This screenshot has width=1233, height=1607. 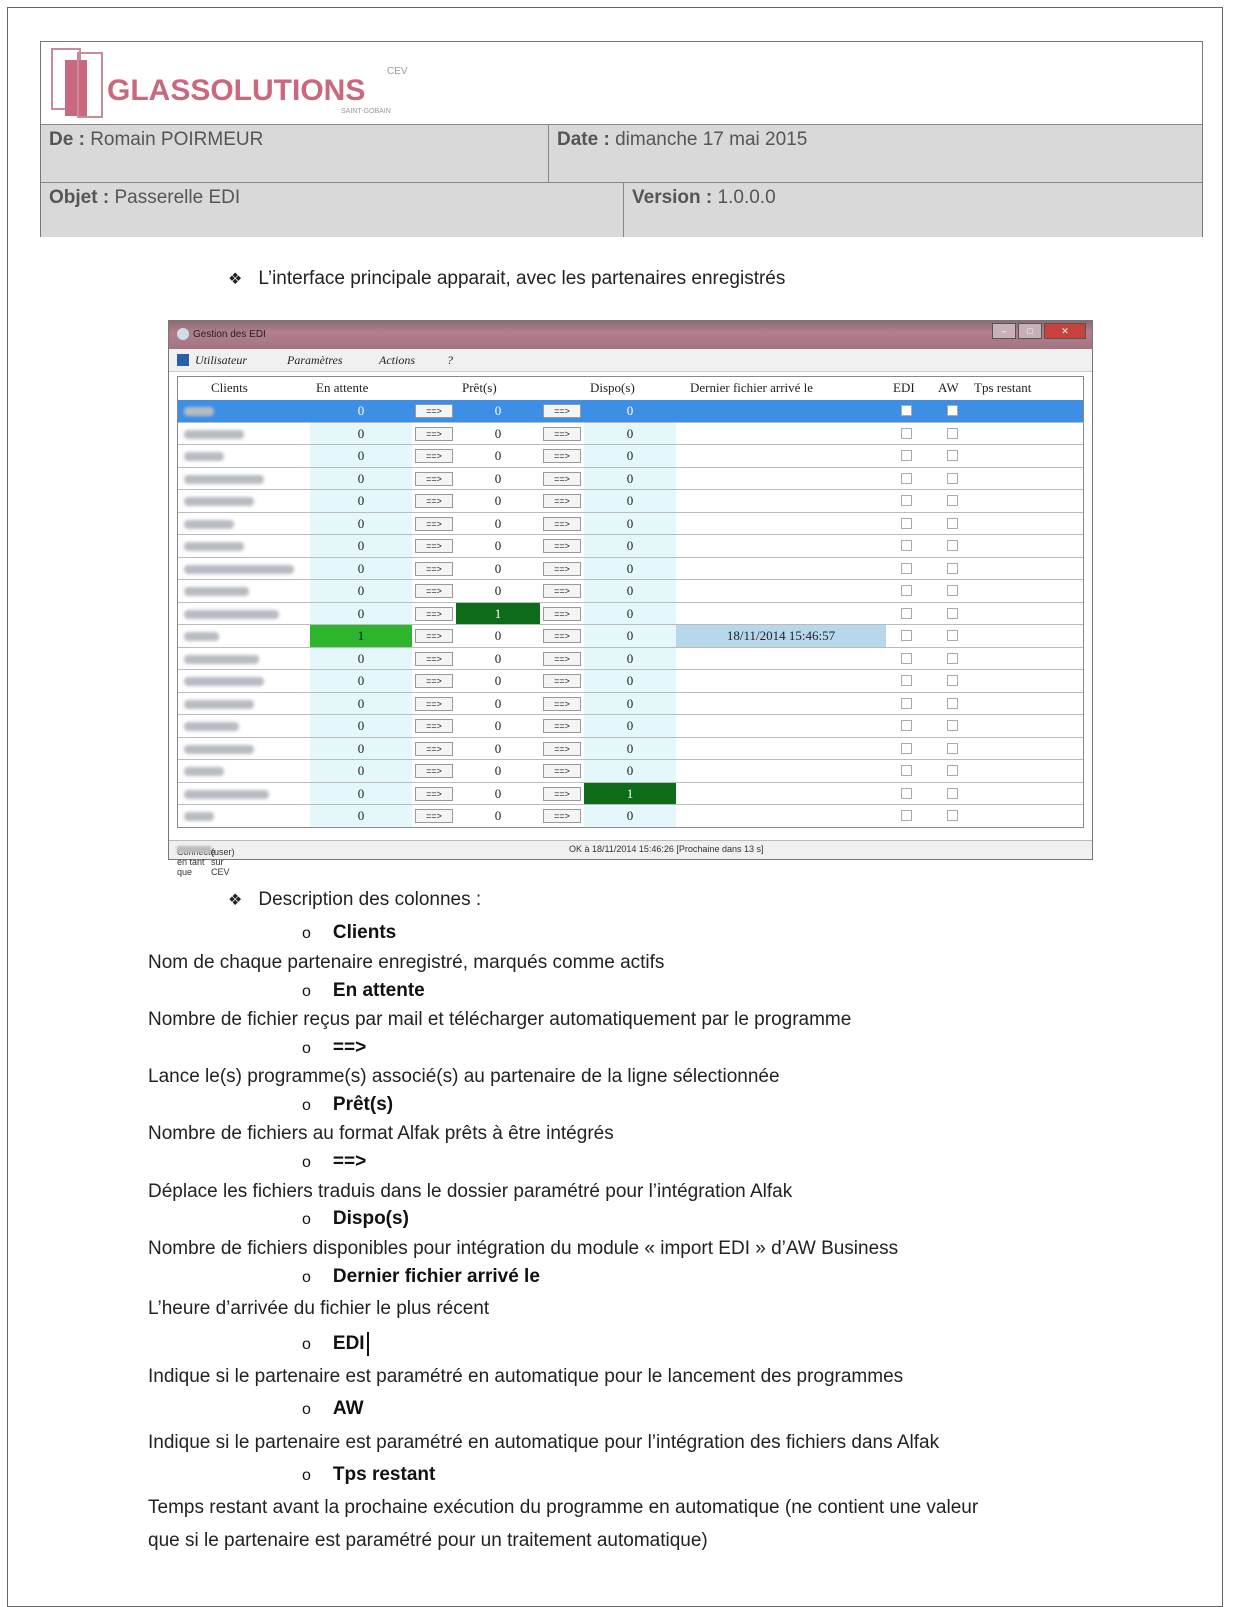 I want to click on menu-parametres: Paramètres, so click(x=315, y=360).